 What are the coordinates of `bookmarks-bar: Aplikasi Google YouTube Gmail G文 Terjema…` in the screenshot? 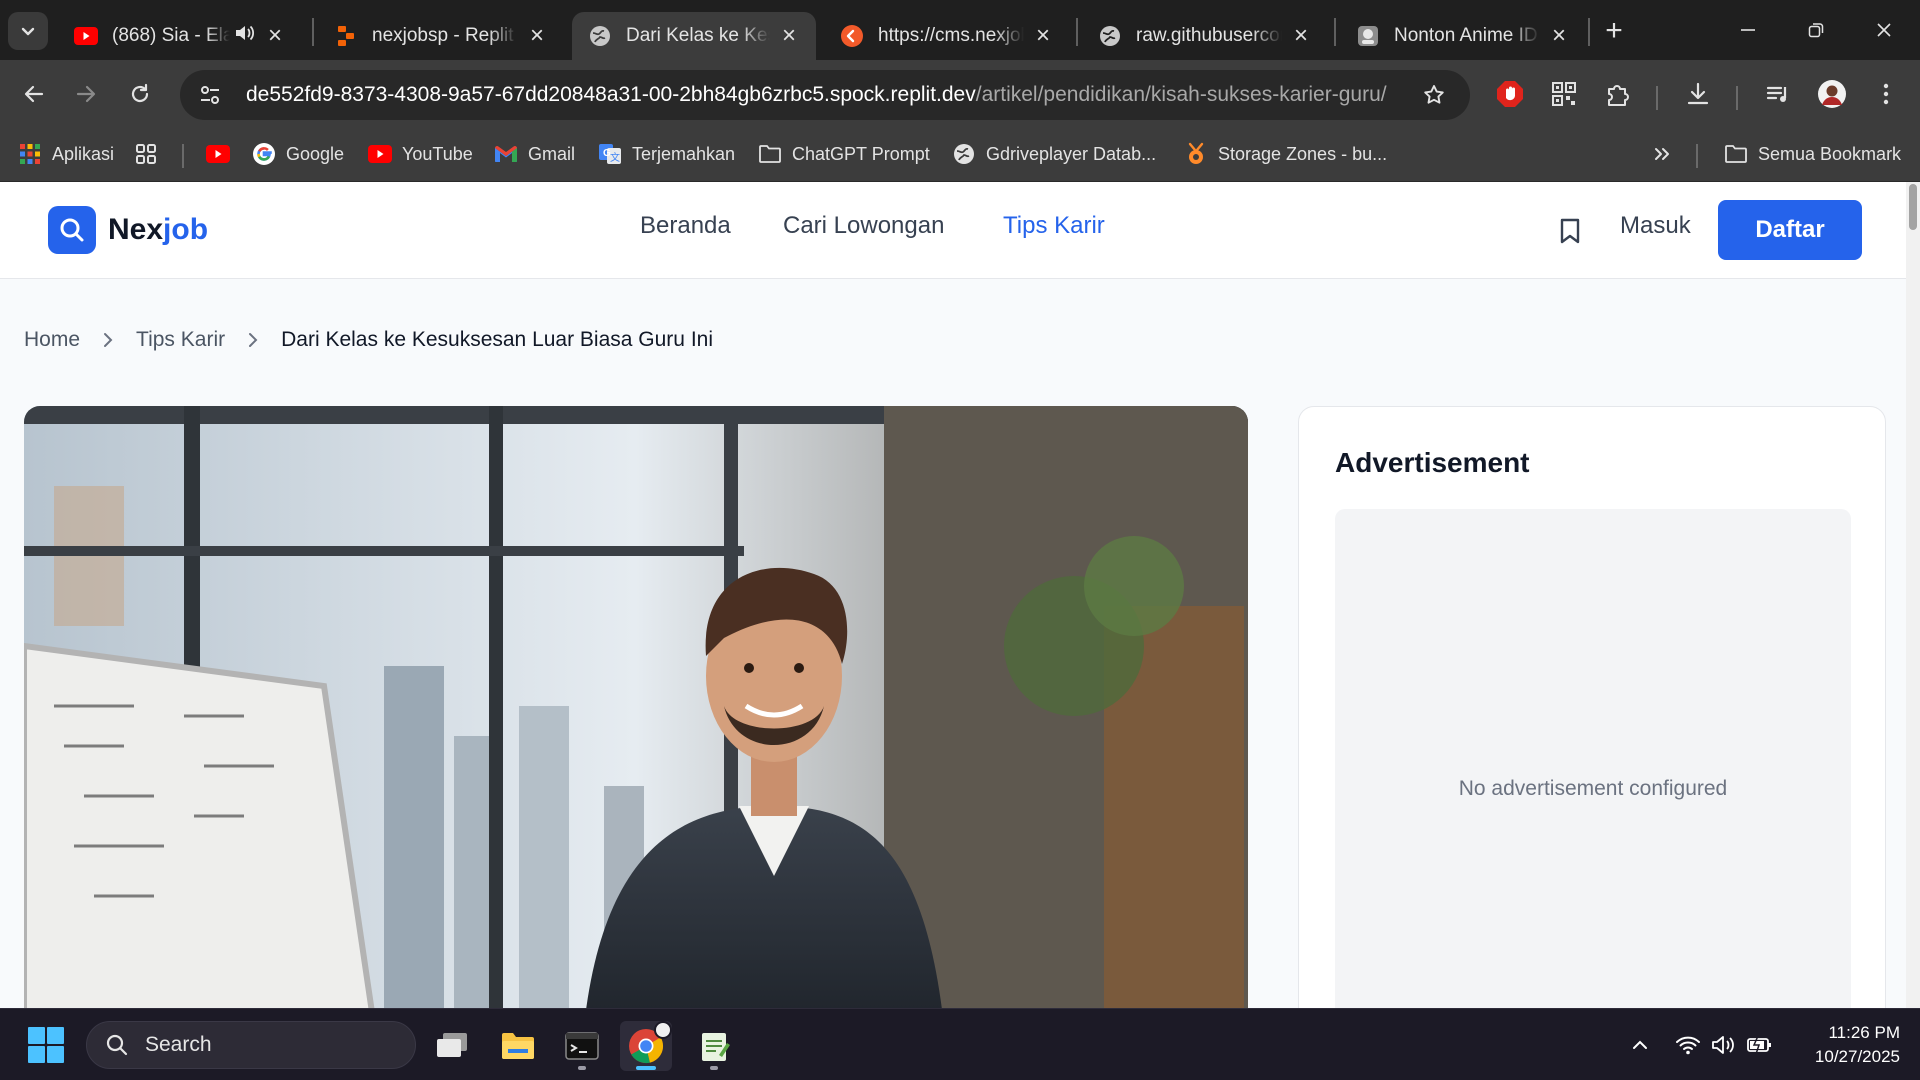 It's located at (960, 155).